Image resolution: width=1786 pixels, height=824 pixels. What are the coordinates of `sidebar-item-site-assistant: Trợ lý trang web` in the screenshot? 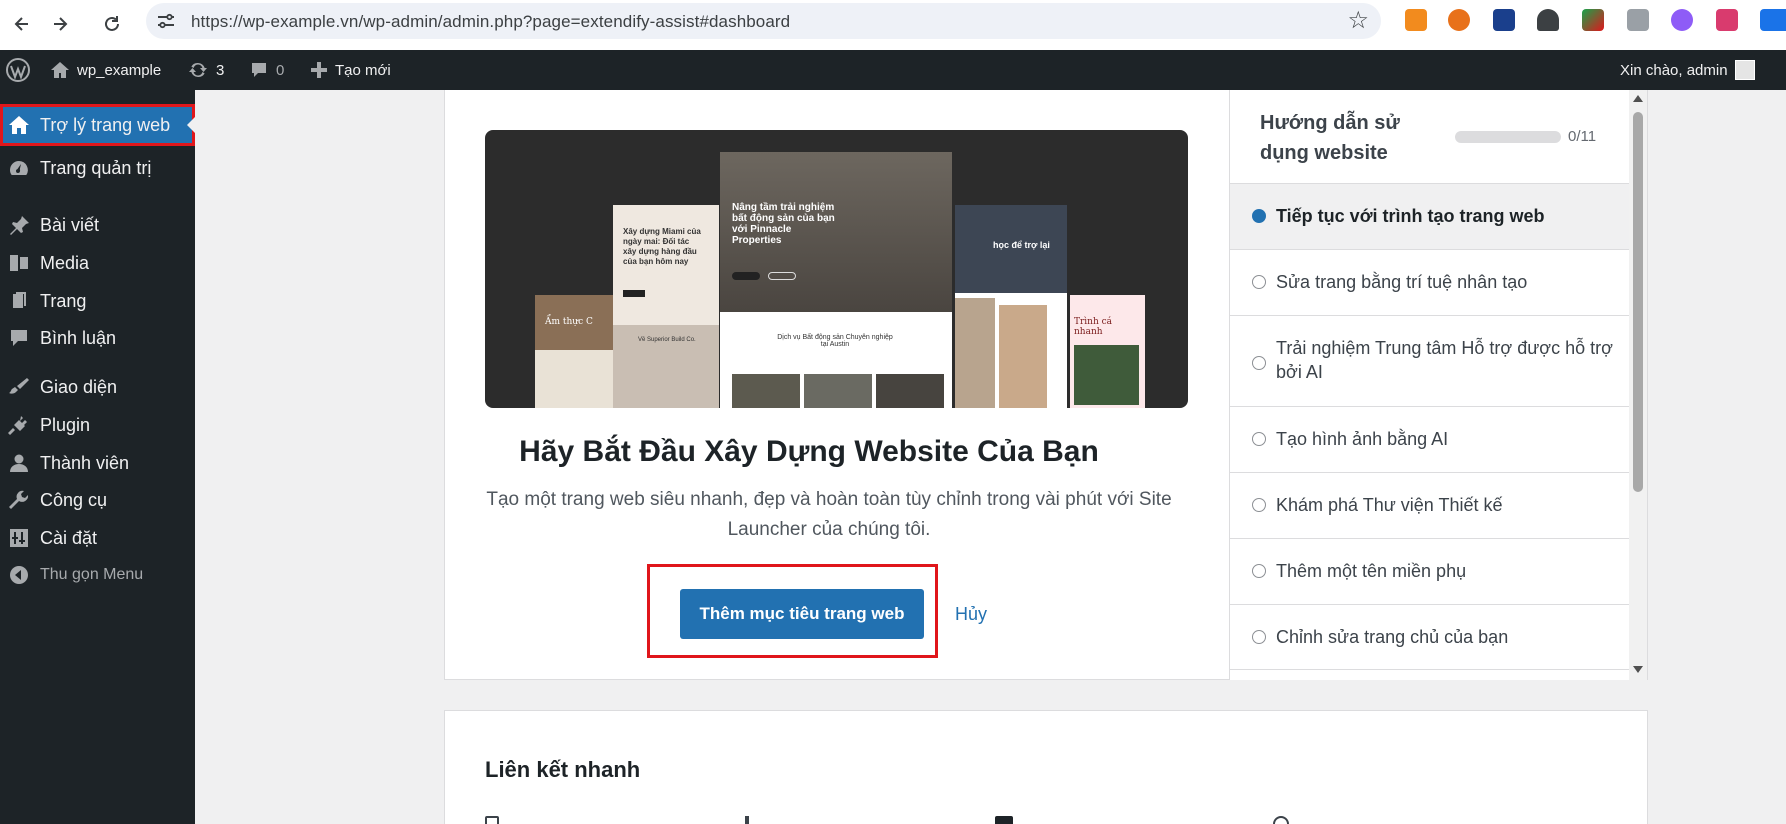 It's located at (97, 125).